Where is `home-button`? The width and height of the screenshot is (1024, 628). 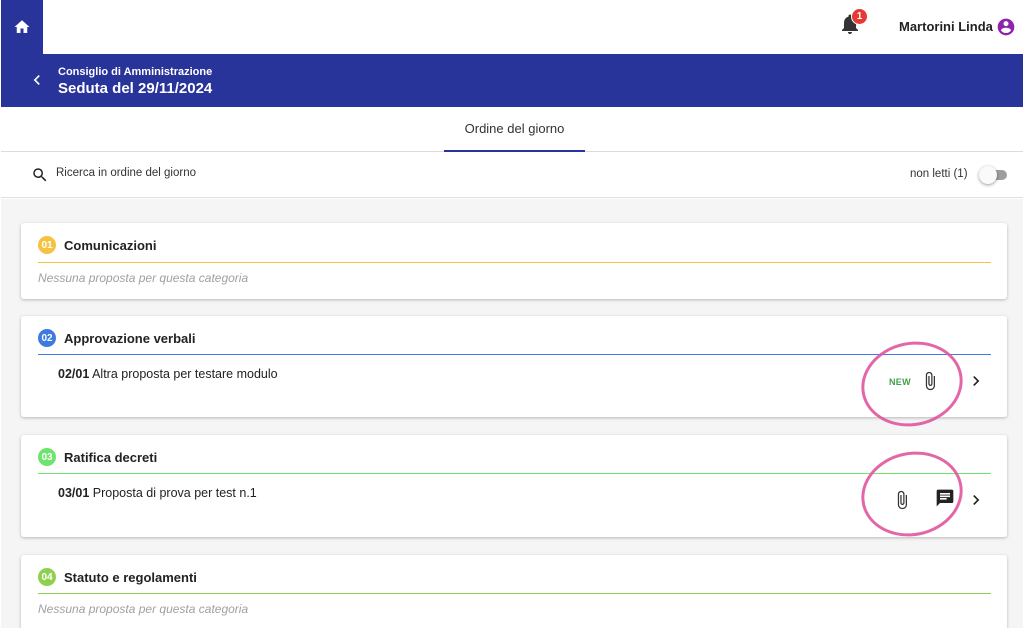
home-button is located at coordinates (22, 27).